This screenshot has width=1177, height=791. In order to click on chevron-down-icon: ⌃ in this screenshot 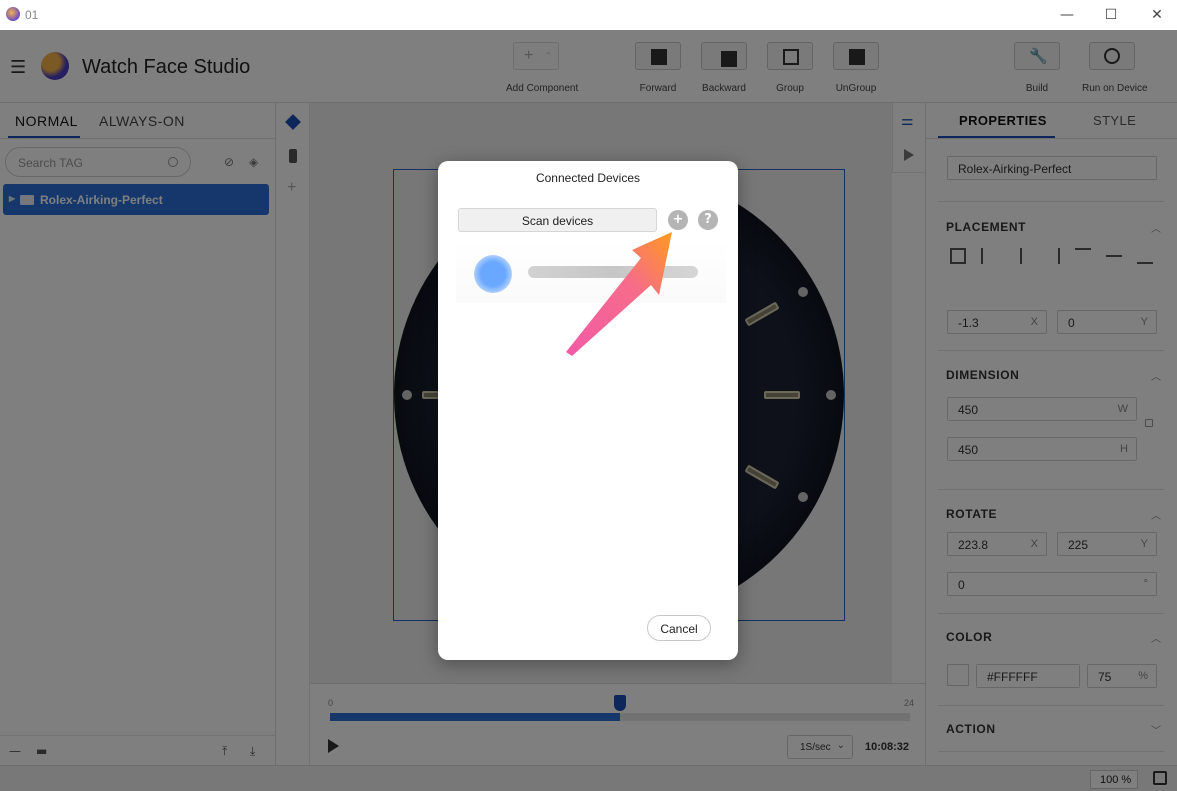, I will do `click(548, 55)`.